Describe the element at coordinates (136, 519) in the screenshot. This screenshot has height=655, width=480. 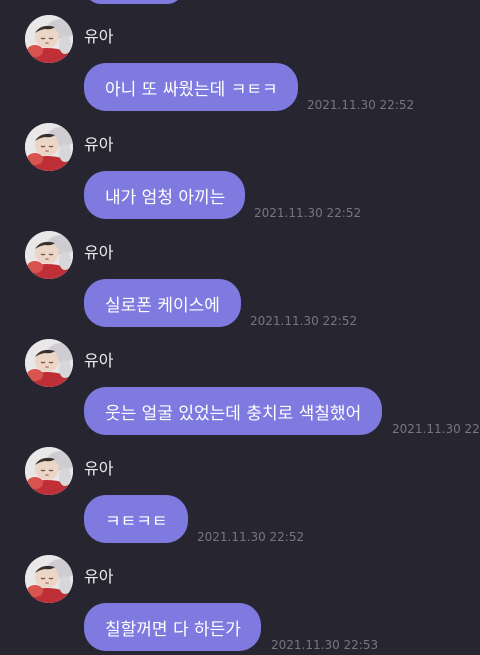
I see `message-bubble: ㅋㅌㅋㅌ` at that location.